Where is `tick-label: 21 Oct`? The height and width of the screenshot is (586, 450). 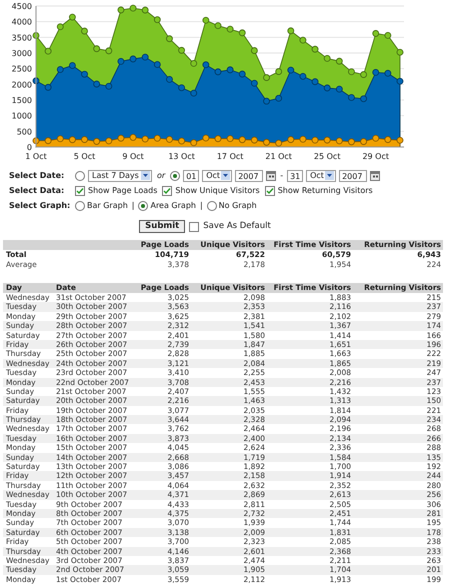
tick-label: 21 Oct is located at coordinates (278, 156).